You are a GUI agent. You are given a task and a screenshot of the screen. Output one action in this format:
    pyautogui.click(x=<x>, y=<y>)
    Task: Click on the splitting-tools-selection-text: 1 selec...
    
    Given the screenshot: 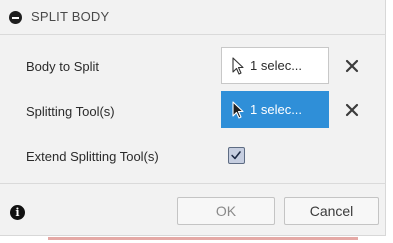 What is the action you would take?
    pyautogui.click(x=276, y=109)
    